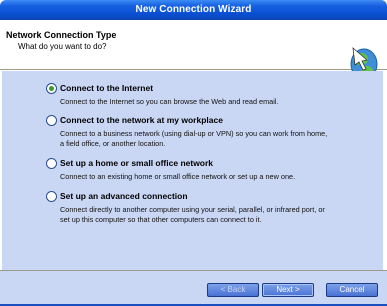 The width and height of the screenshot is (387, 306). What do you see at coordinates (113, 143) in the screenshot?
I see `option-description: a field office, or another location.` at bounding box center [113, 143].